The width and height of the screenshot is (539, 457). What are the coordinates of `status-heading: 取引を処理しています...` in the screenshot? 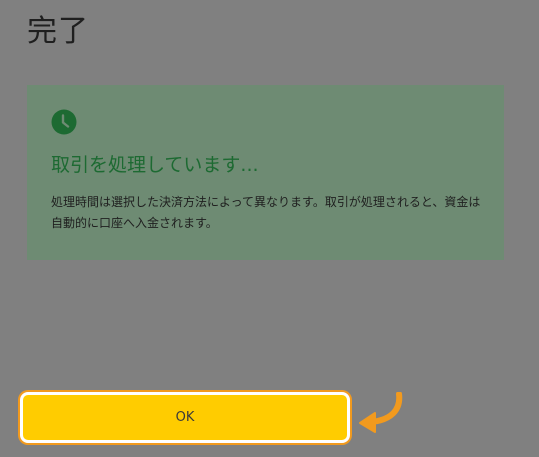 It's located at (155, 165).